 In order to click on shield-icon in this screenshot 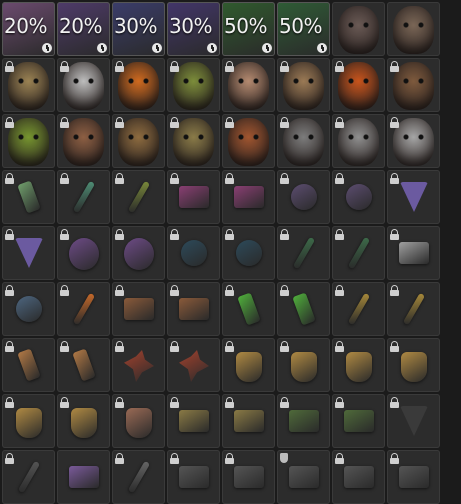, I will do `click(284, 458)`.